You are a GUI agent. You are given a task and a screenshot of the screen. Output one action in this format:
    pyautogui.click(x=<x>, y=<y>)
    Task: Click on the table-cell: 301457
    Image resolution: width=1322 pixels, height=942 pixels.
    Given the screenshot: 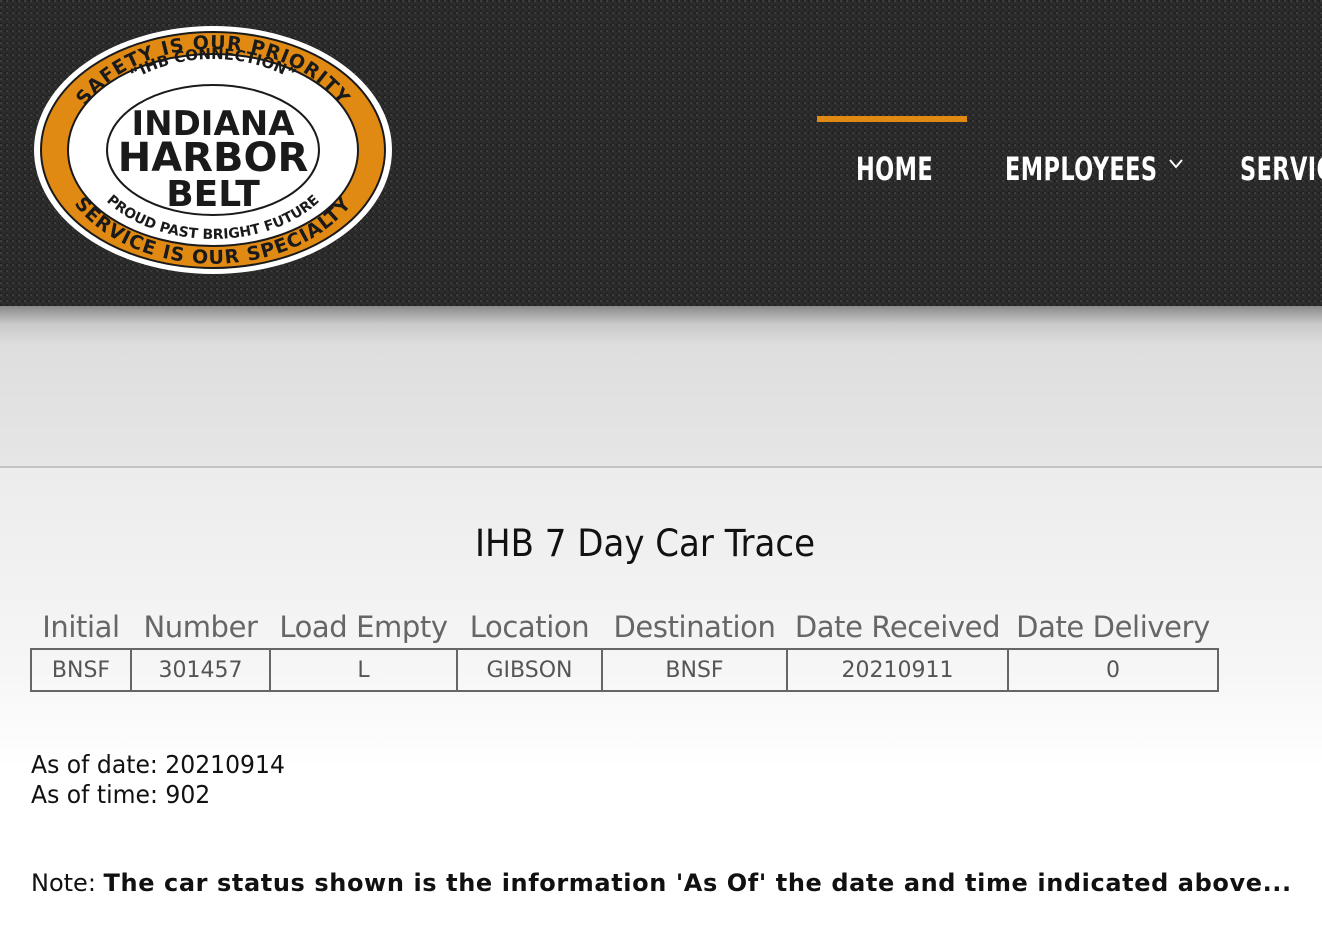 What is the action you would take?
    pyautogui.click(x=200, y=670)
    